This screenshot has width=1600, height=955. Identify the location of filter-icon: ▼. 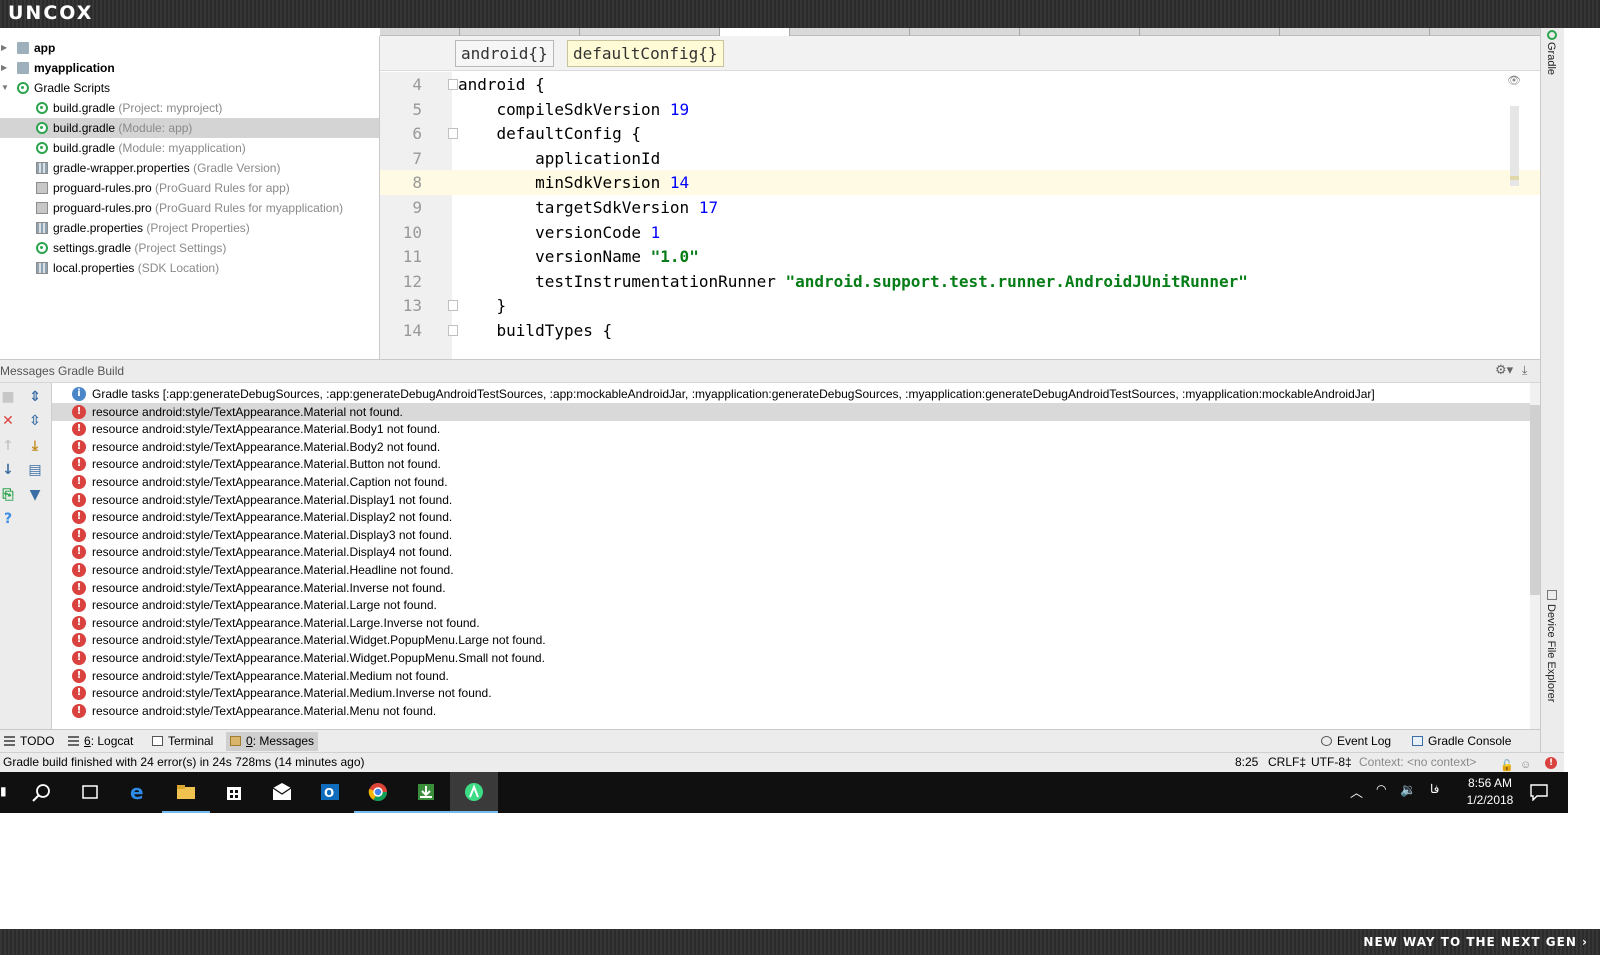
(35, 495).